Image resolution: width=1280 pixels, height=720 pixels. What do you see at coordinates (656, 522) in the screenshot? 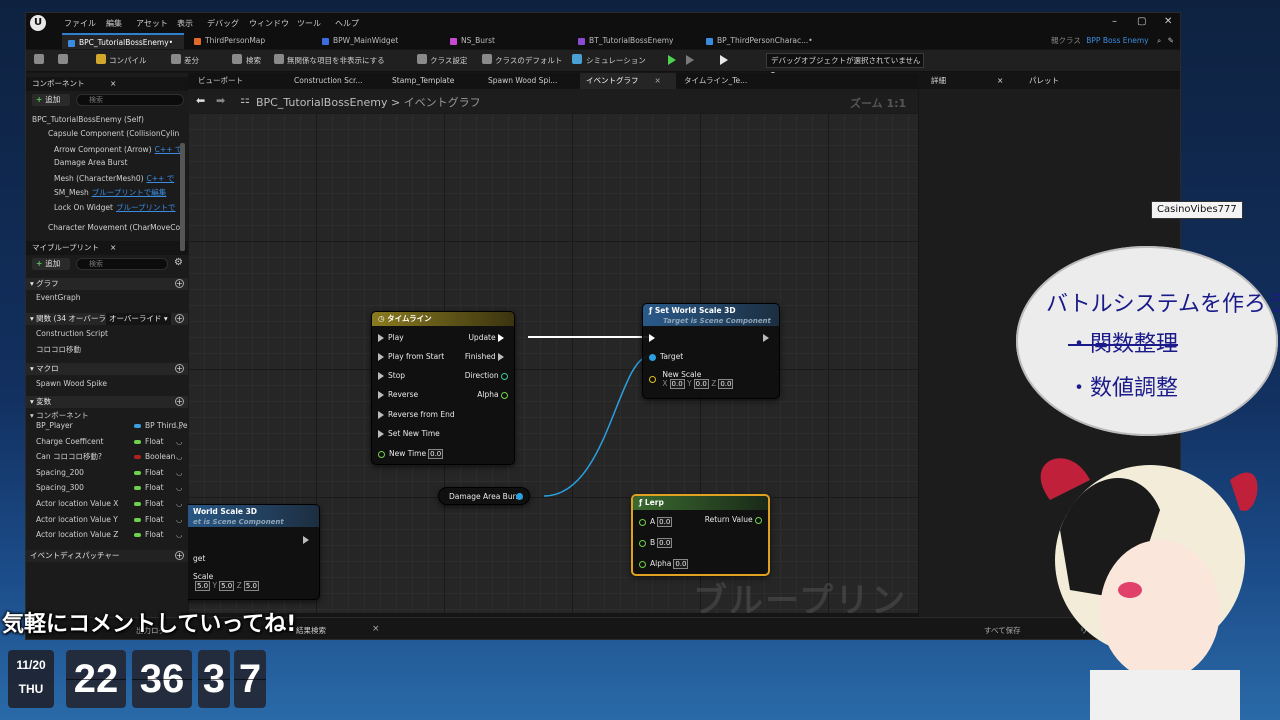
I see `lerp-pin-a: A 0.0` at bounding box center [656, 522].